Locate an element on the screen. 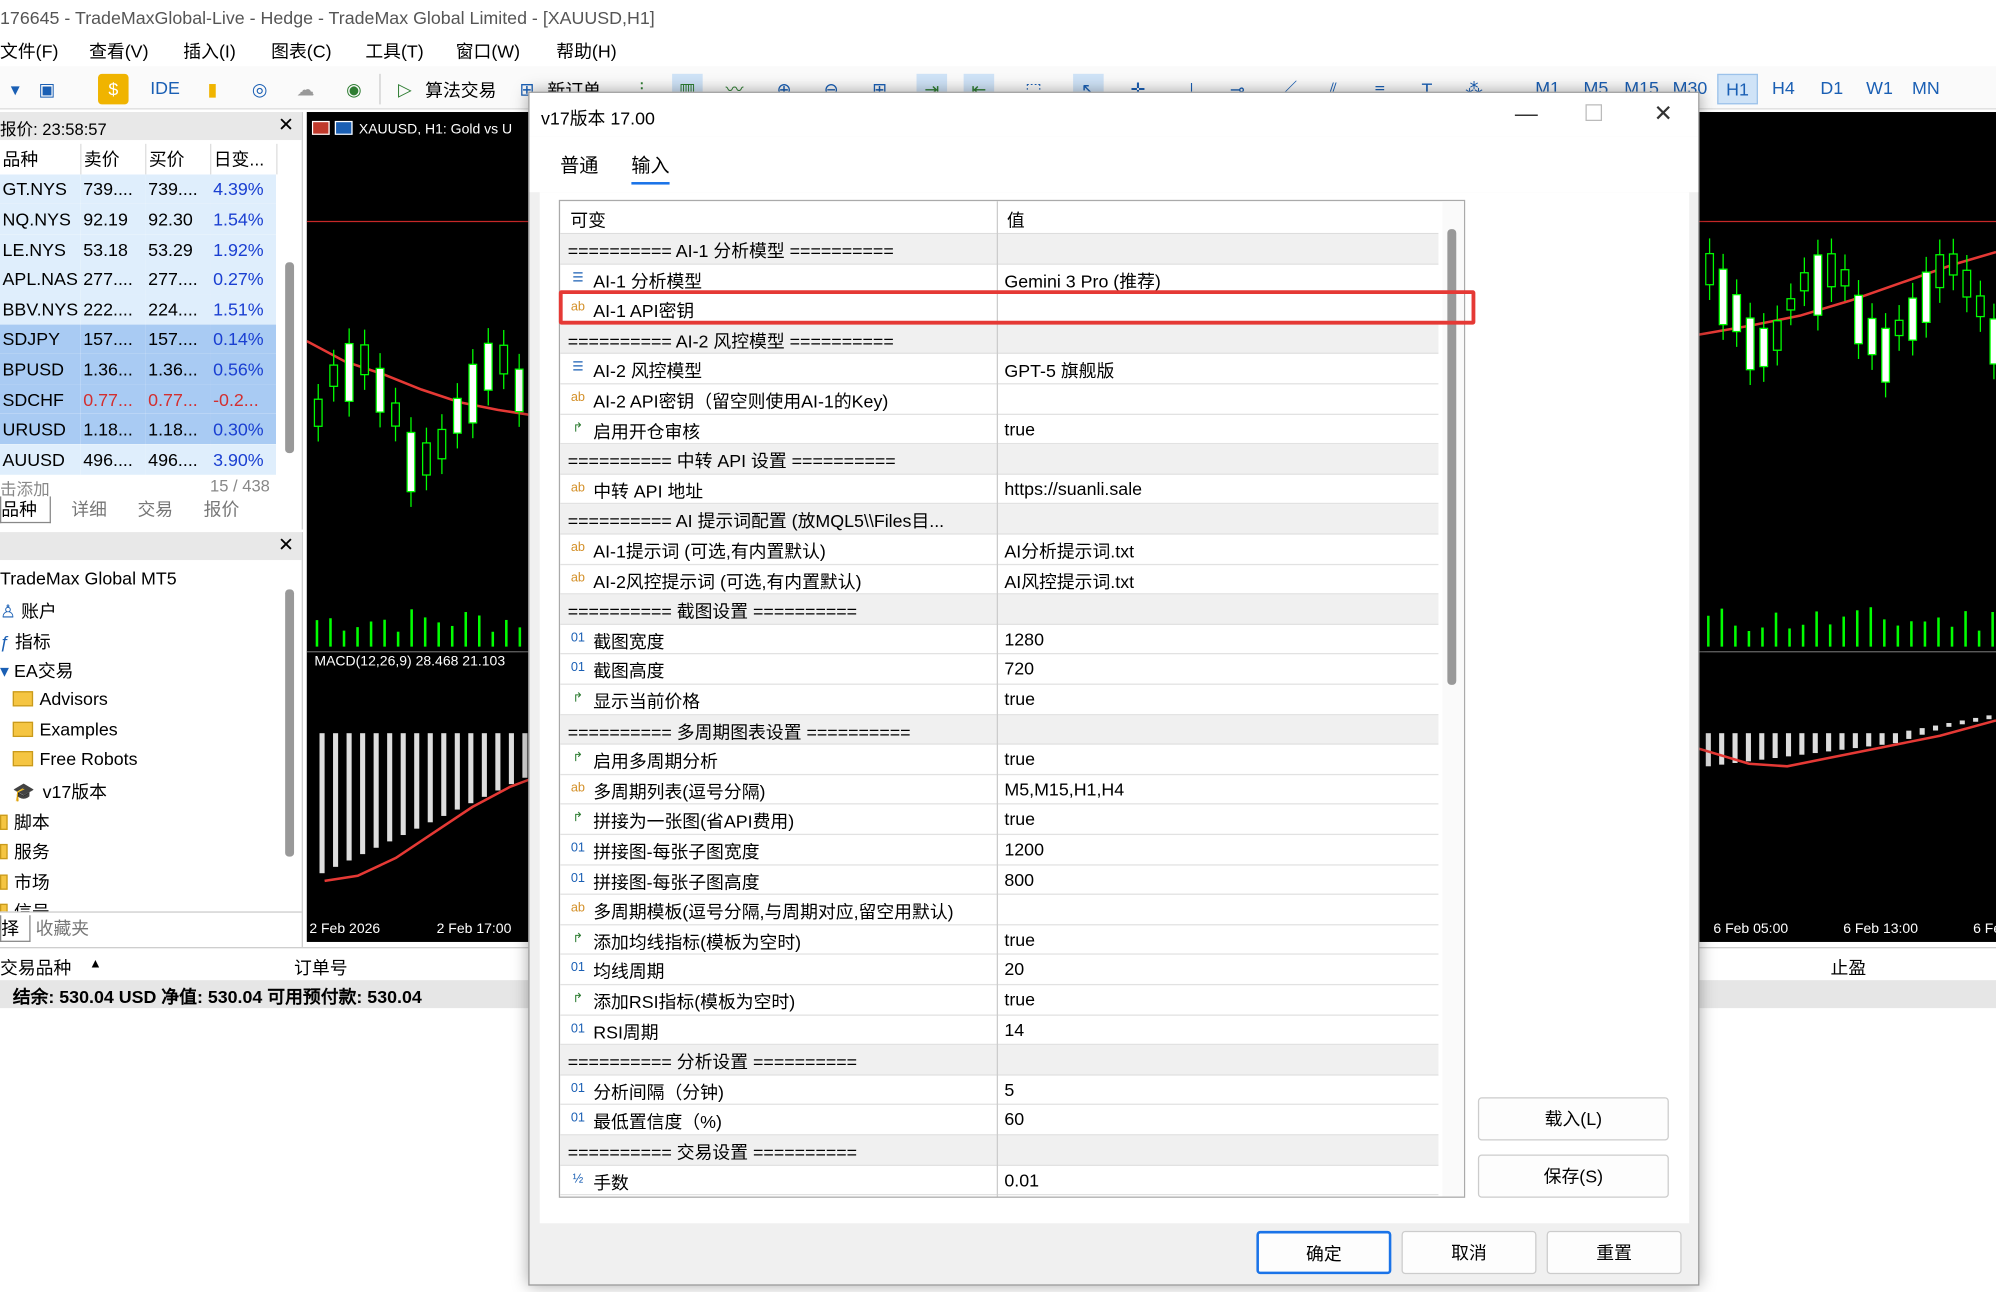  table-row: SDJPY 157.... 157.... 0.14% is located at coordinates (138, 339).